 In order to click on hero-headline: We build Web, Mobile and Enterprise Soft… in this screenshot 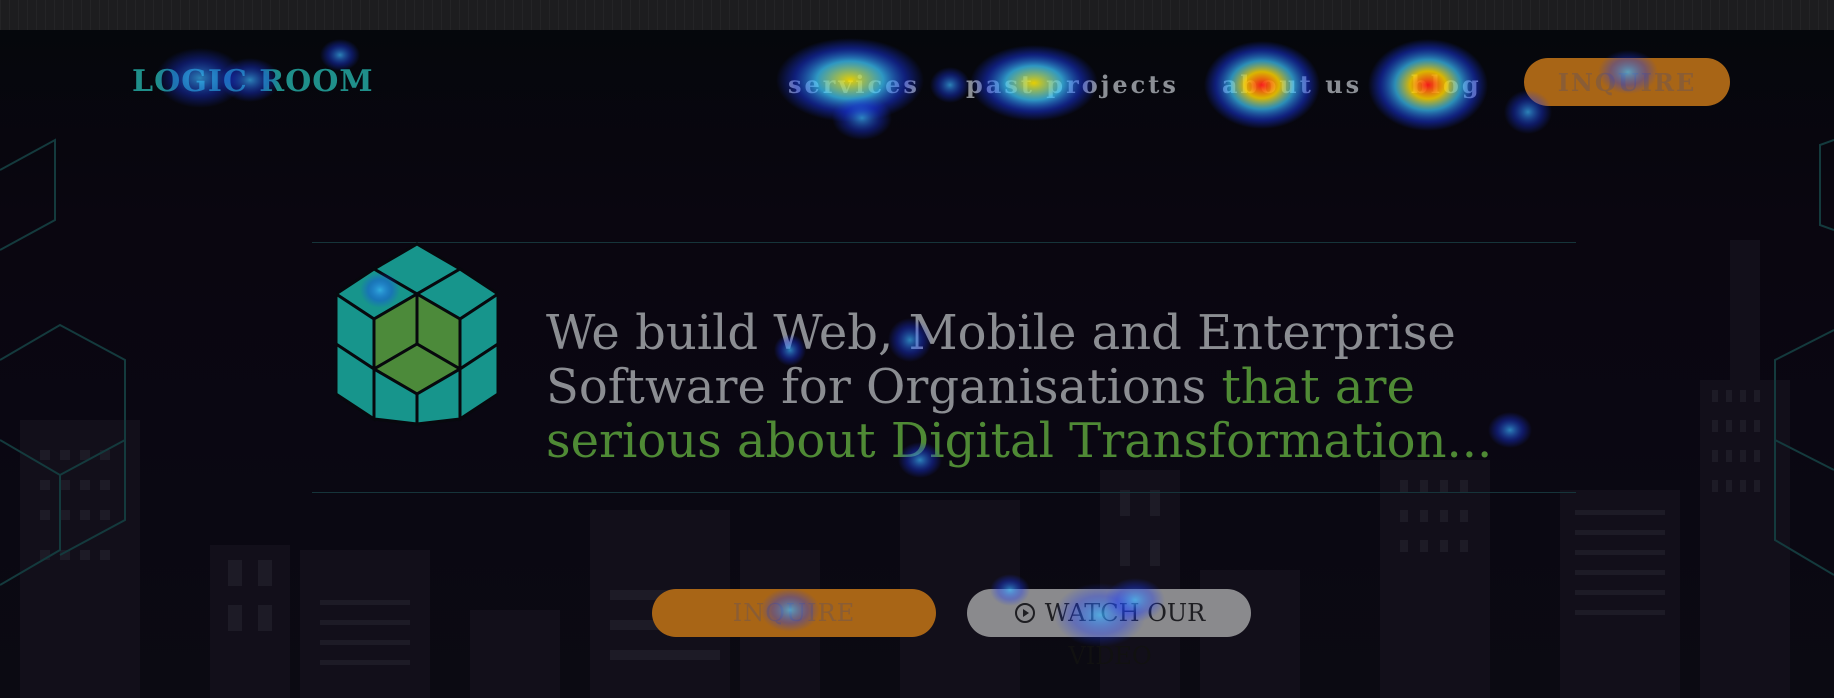, I will do `click(1051, 387)`.